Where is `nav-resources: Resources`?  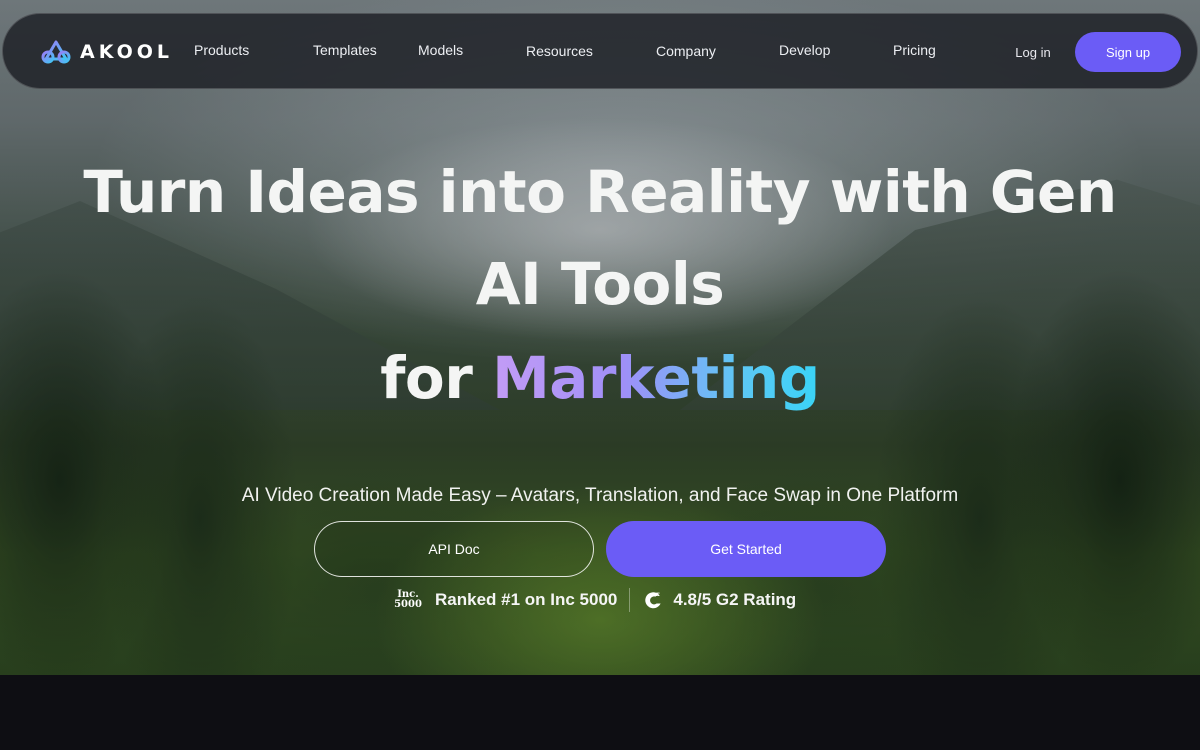 nav-resources: Resources is located at coordinates (559, 51).